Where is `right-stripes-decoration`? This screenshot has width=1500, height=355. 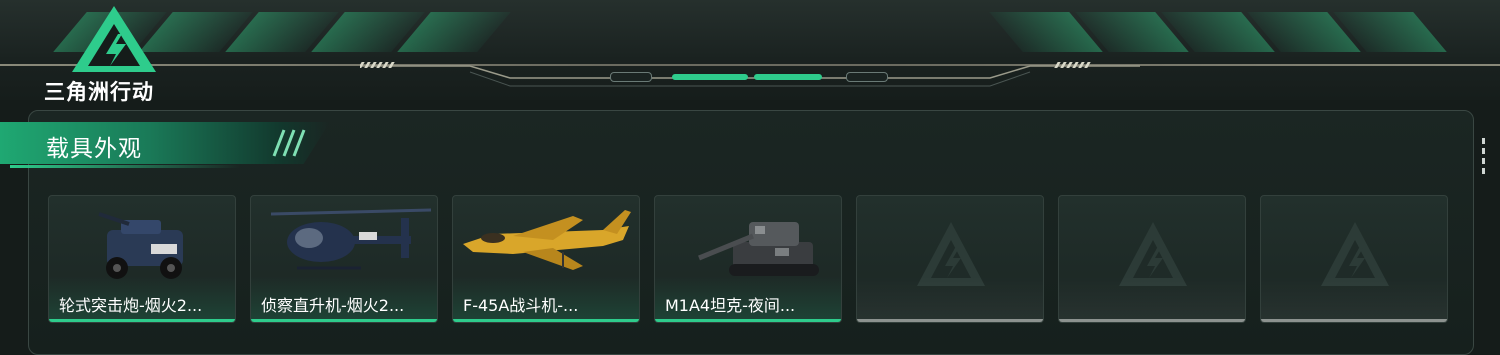
right-stripes-decoration is located at coordinates (1218, 32).